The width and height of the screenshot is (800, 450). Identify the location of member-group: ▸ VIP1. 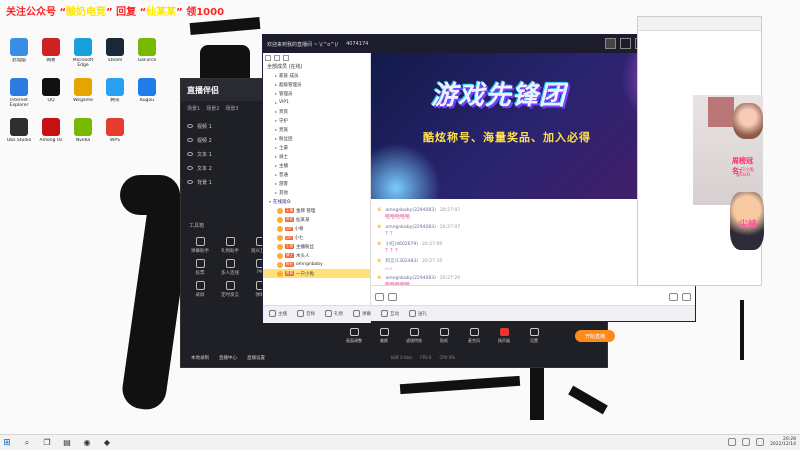
(316, 102).